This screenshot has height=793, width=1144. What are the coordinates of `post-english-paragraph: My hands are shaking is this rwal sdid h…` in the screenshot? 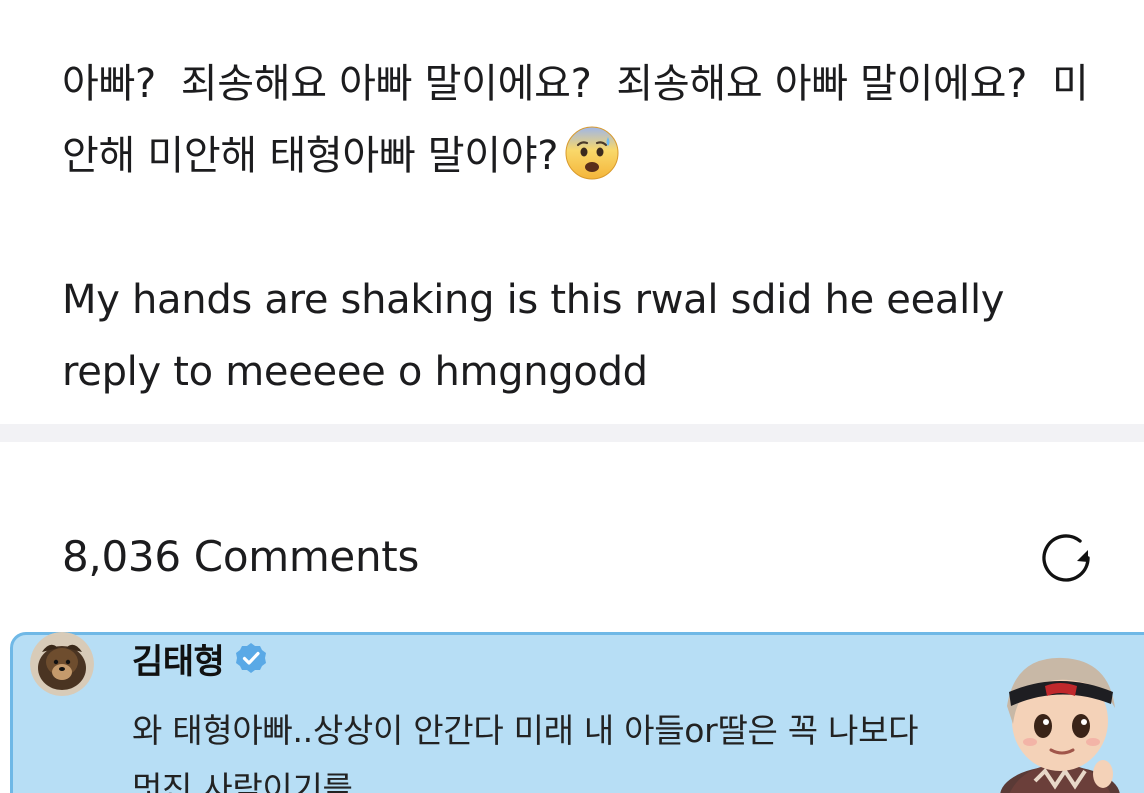 It's located at (539, 336).